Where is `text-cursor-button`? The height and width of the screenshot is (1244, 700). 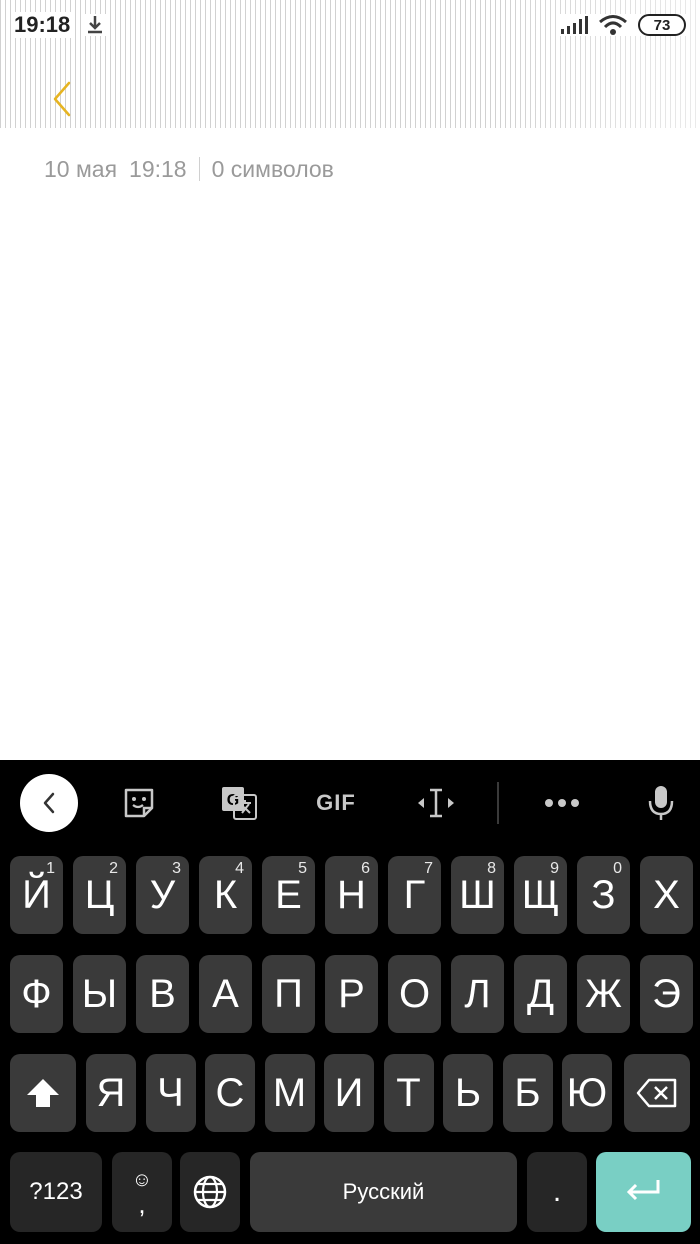
text-cursor-button is located at coordinates (436, 803).